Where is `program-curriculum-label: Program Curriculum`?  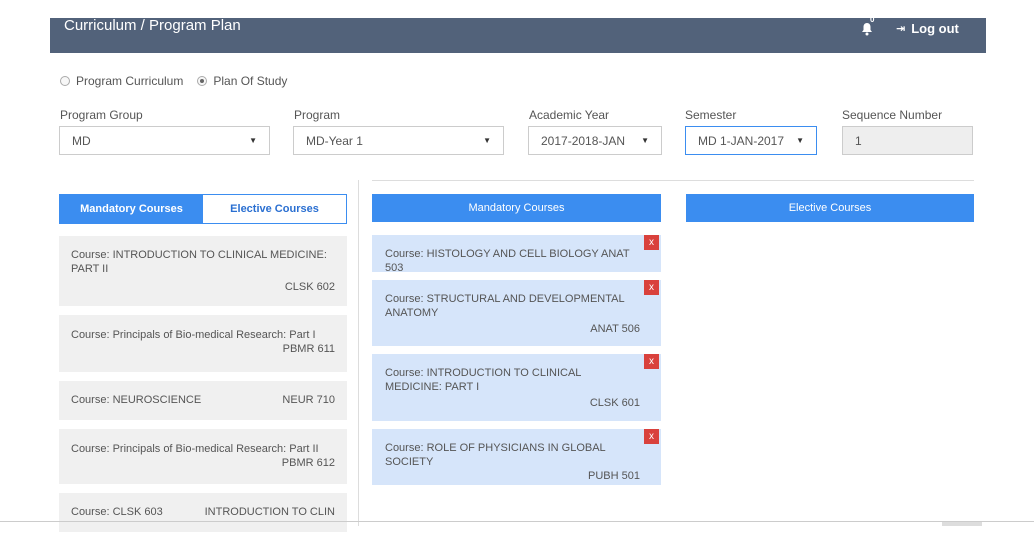
program-curriculum-label: Program Curriculum is located at coordinates (129, 81).